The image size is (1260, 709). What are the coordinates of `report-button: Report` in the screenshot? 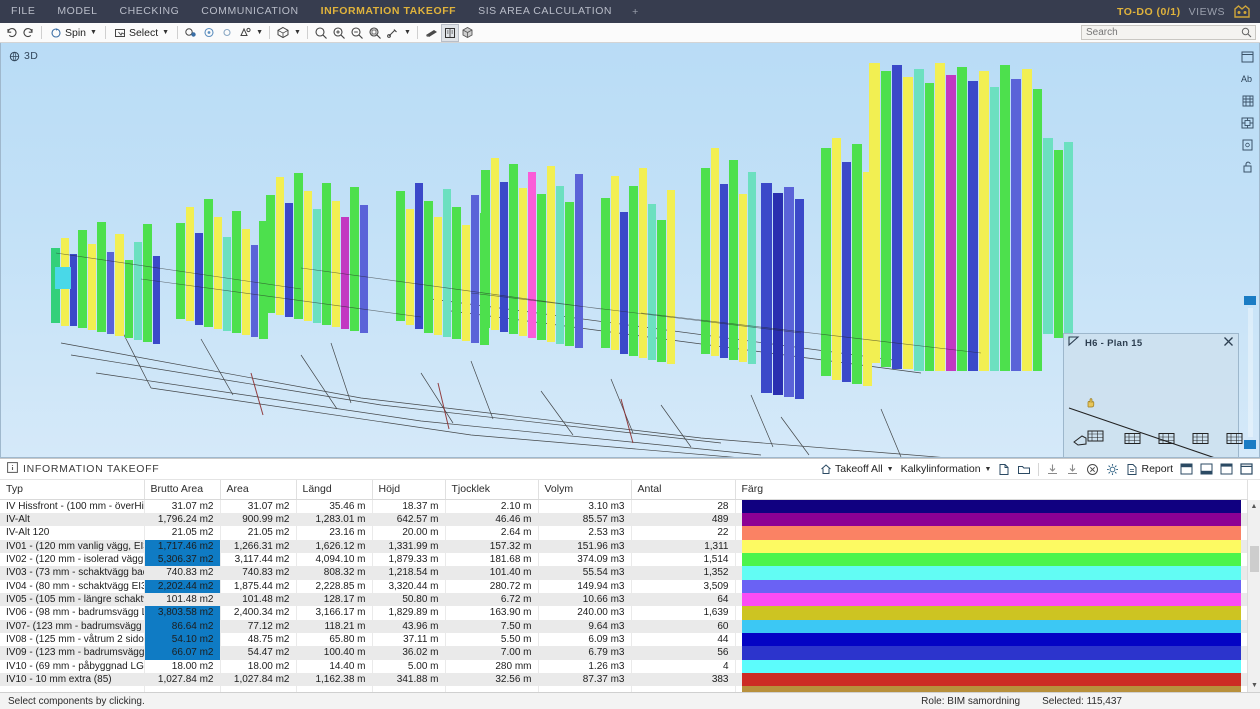 It's located at (1149, 469).